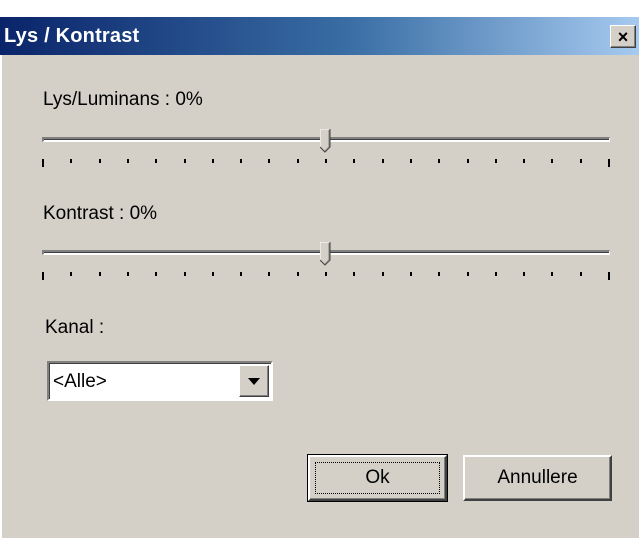 This screenshot has width=639, height=538. Describe the element at coordinates (1, 296) in the screenshot. I see `dialog-edge` at that location.